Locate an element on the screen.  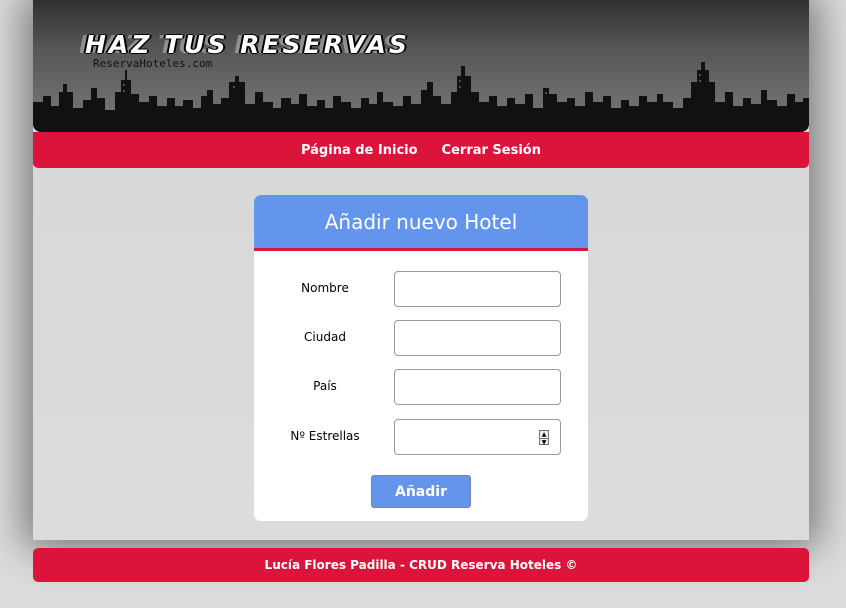
city-skyline-graphic is located at coordinates (421, 97).